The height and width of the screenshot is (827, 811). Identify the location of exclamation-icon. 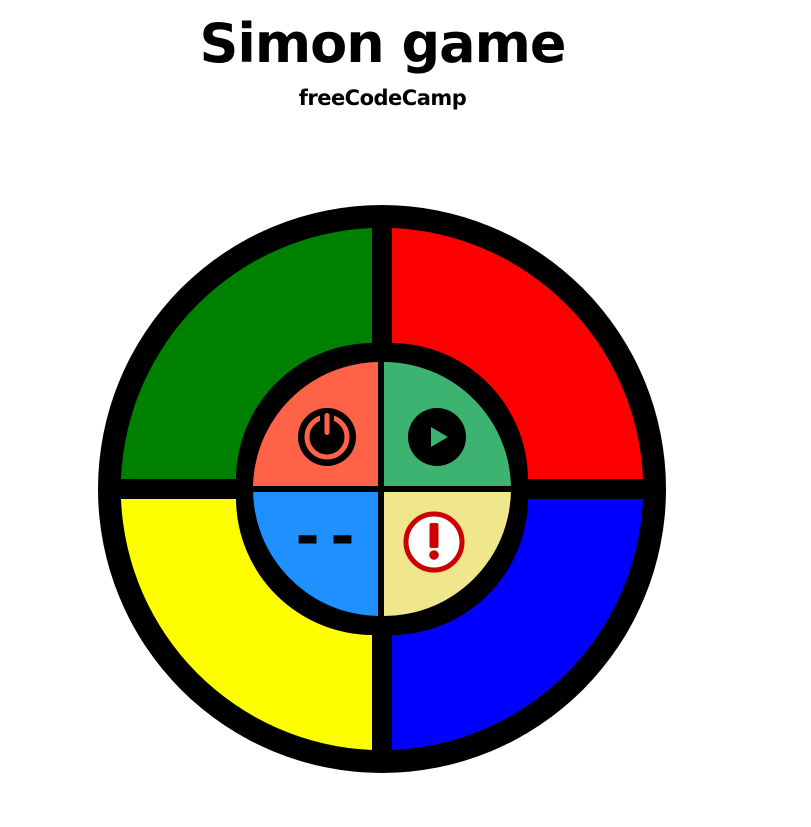
(434, 542).